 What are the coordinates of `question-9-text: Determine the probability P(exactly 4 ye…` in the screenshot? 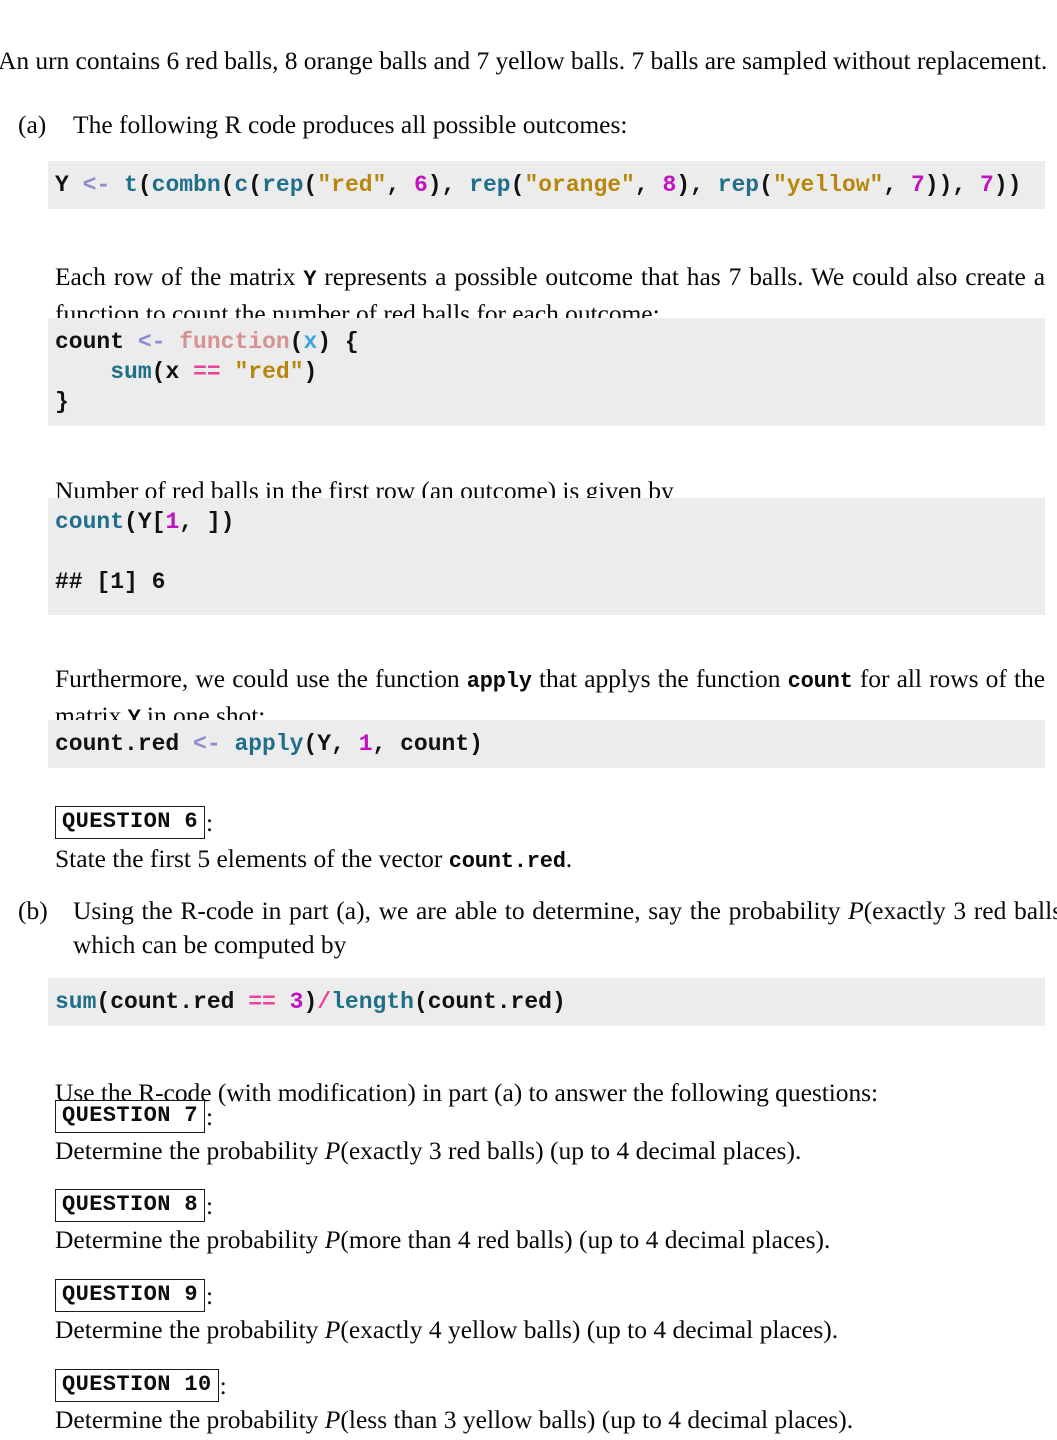 It's located at (446, 1330).